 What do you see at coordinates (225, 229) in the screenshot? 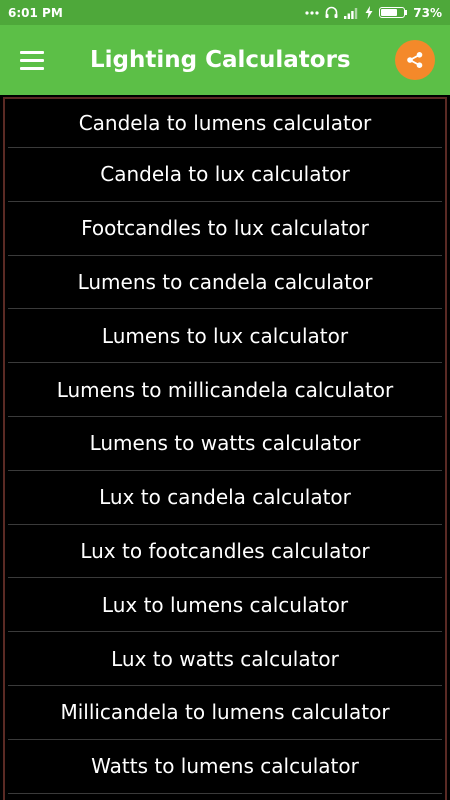
I see `list-item-footcandles-to-lux: Footcandles to lux calculator` at bounding box center [225, 229].